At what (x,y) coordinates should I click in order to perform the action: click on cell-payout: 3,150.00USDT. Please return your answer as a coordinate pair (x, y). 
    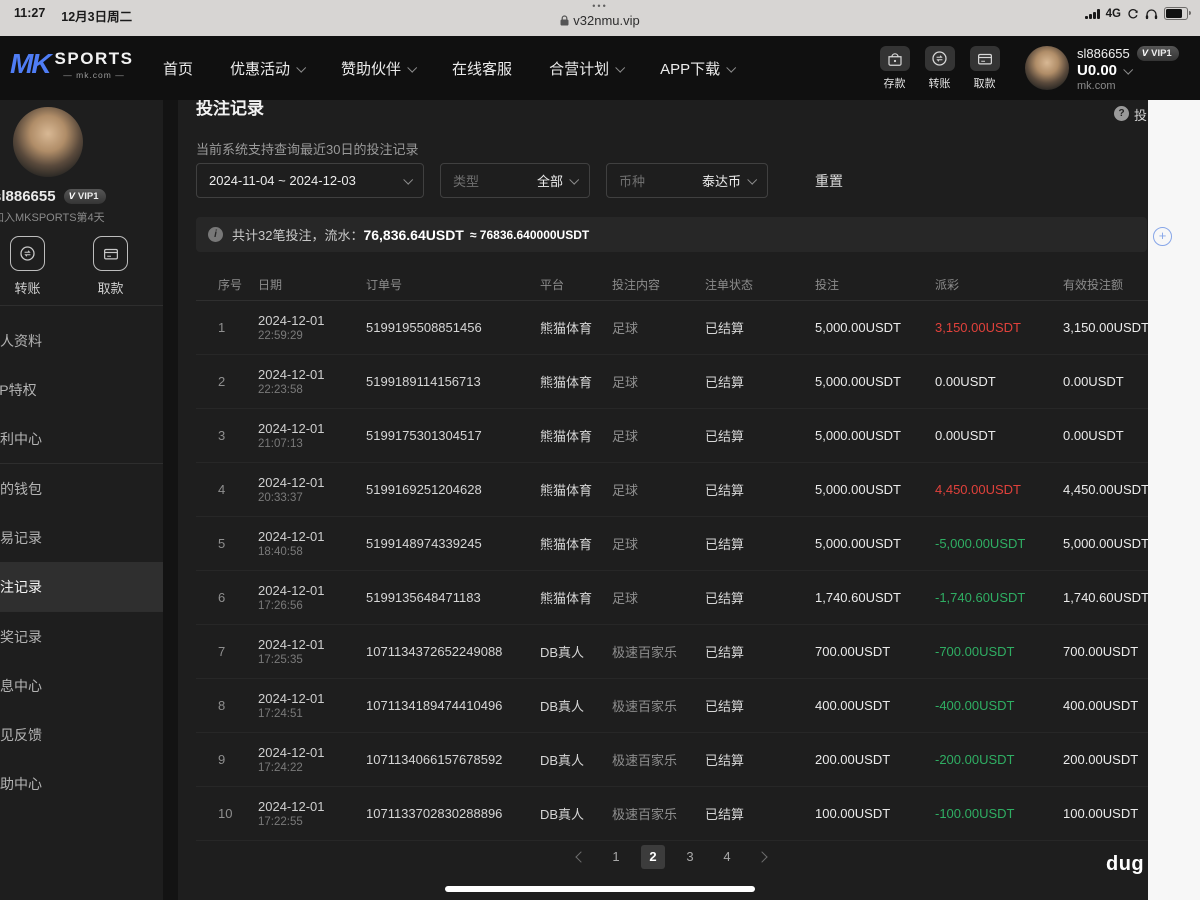
    Looking at the image, I should click on (978, 327).